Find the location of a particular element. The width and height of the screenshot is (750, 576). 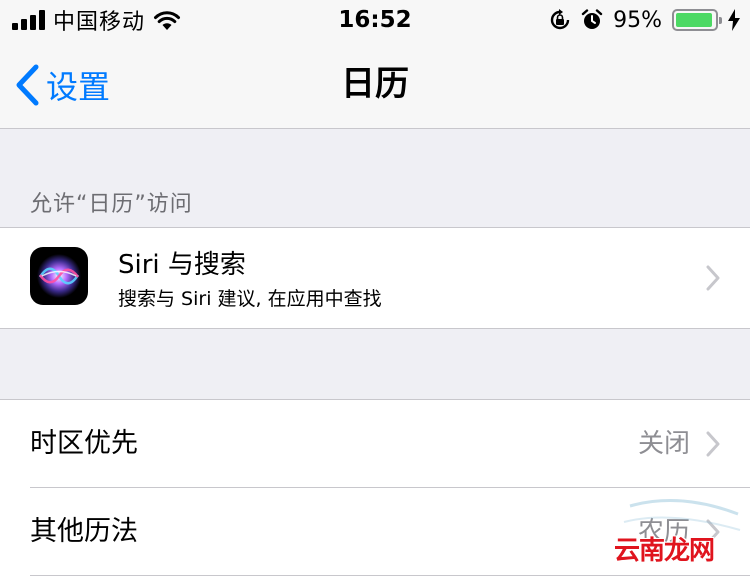

siri-search-subtitle: 搜索与 Siri 建议, 在应用中查找 is located at coordinates (250, 299).